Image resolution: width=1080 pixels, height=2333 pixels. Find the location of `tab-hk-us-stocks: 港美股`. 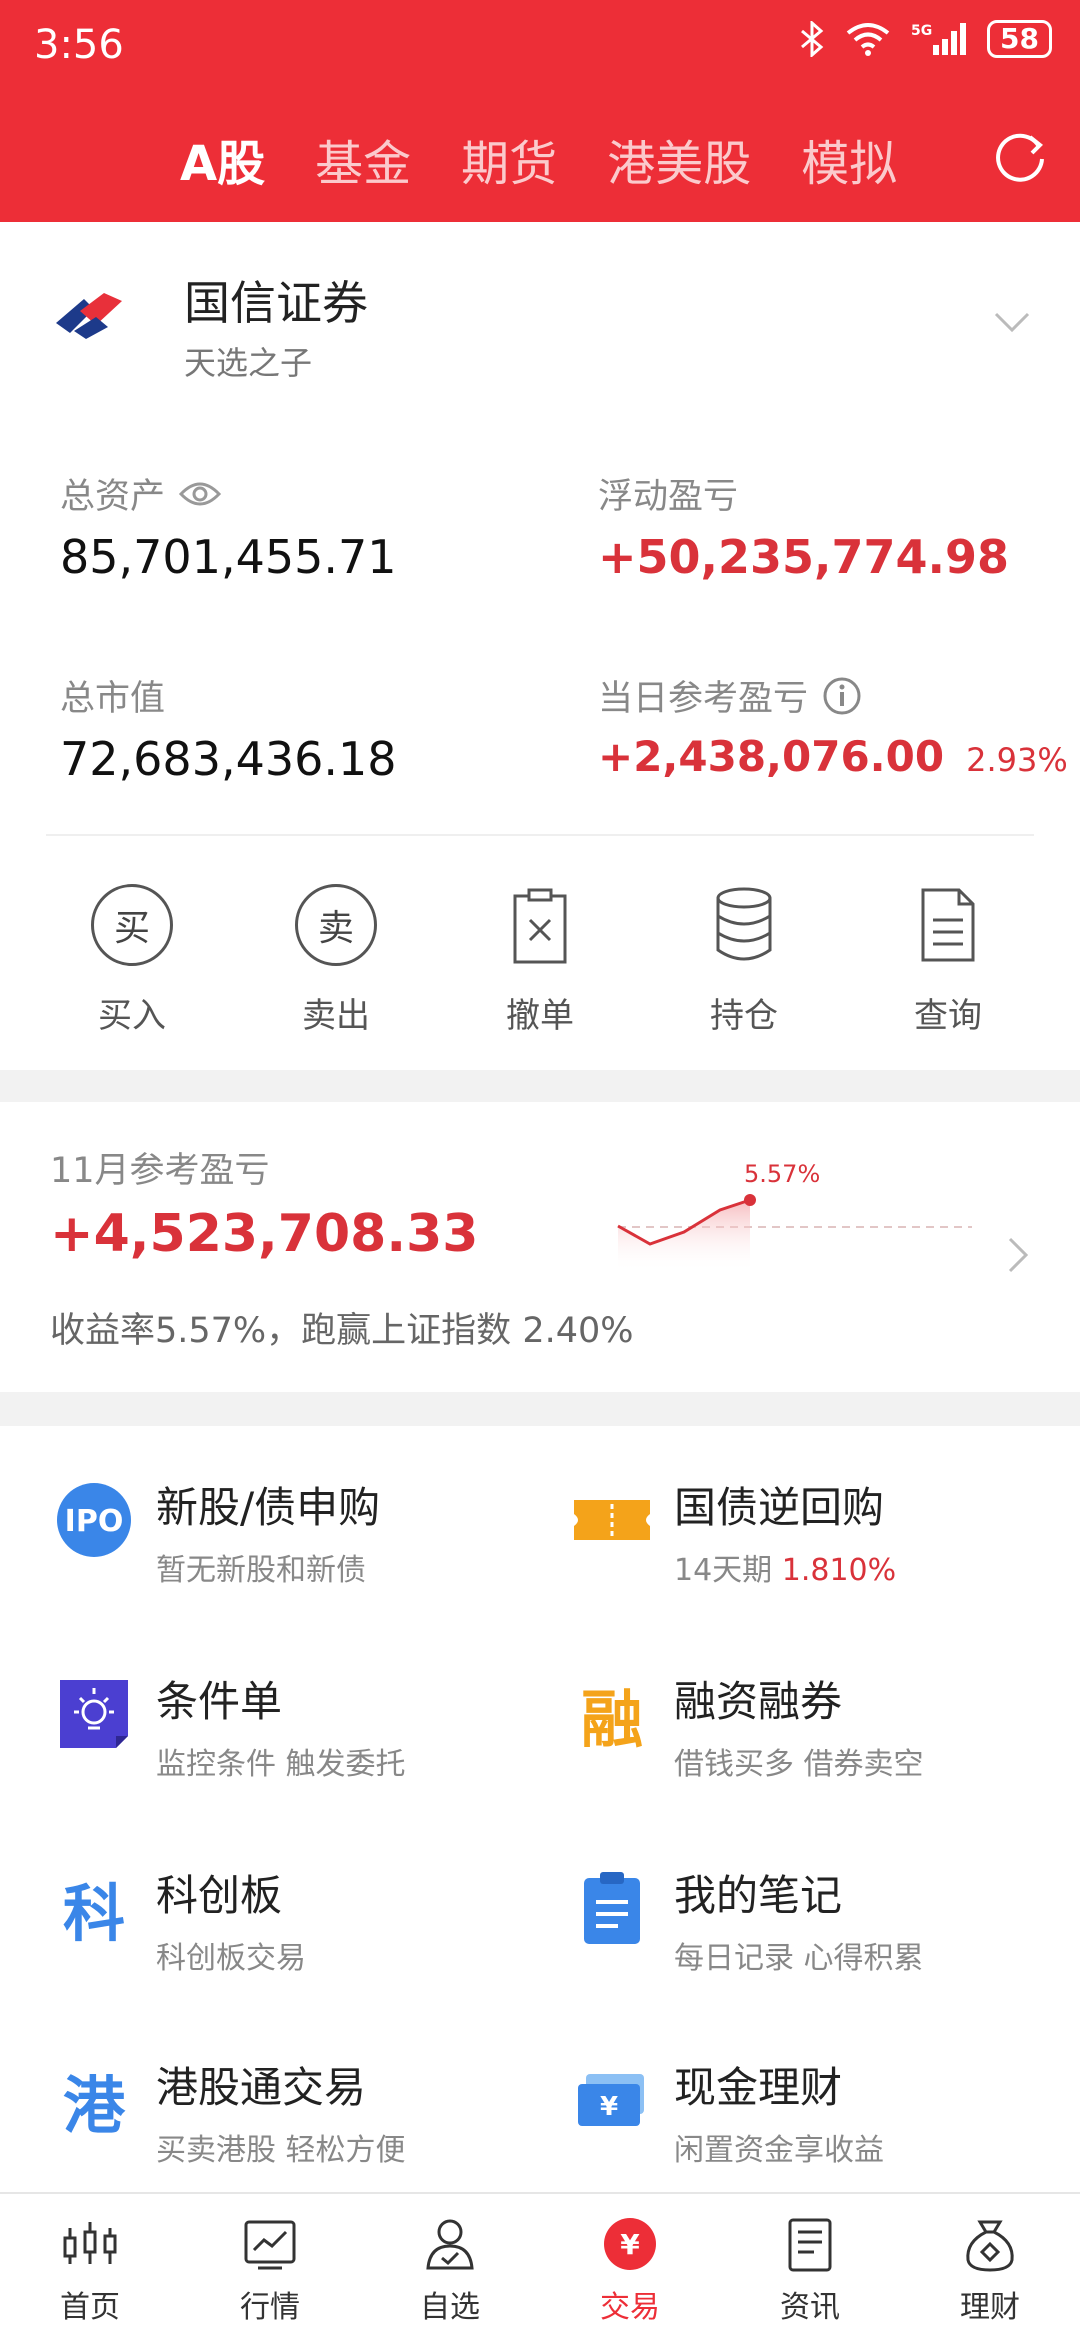

tab-hk-us-stocks: 港美股 is located at coordinates (679, 159).